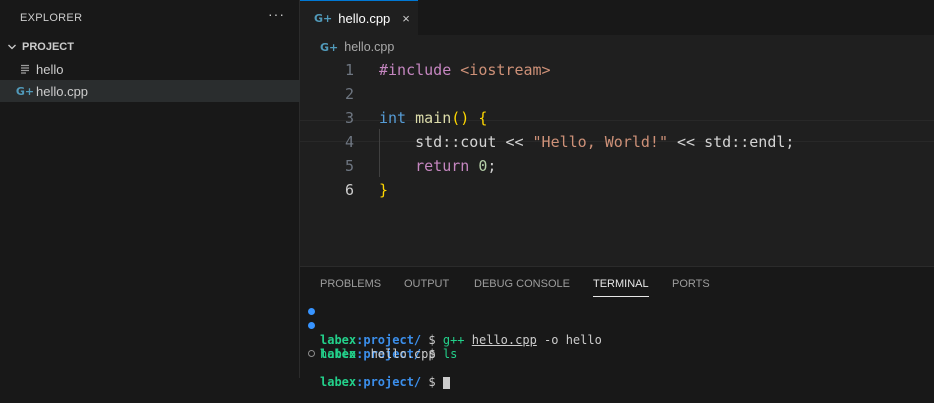 The image size is (934, 403). I want to click on file-item-hello: hello, so click(150, 69).